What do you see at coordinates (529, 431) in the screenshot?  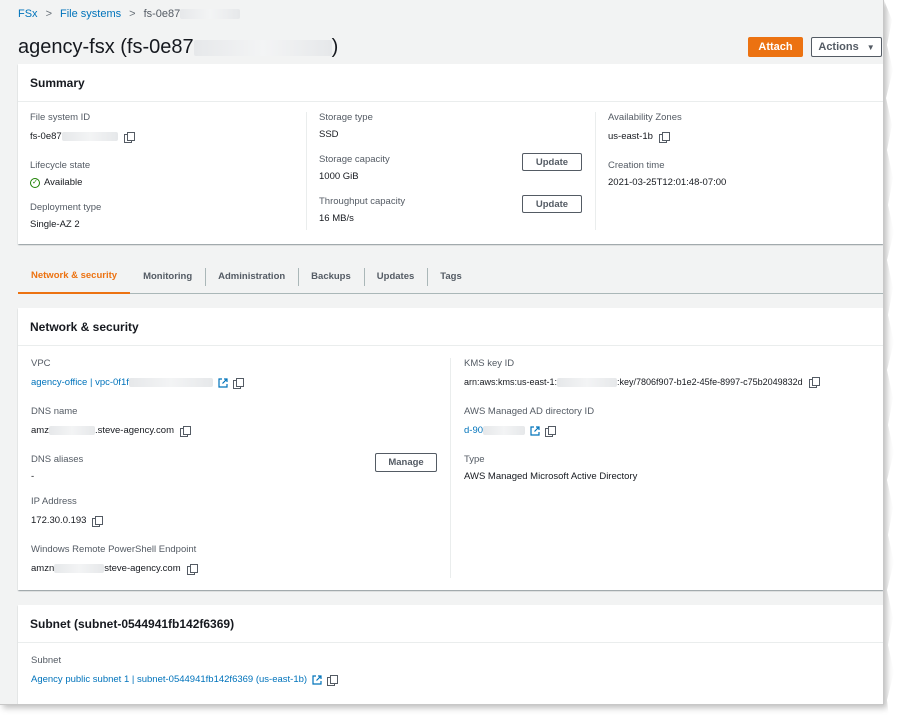 I see `ad-directory-value: d-90` at bounding box center [529, 431].